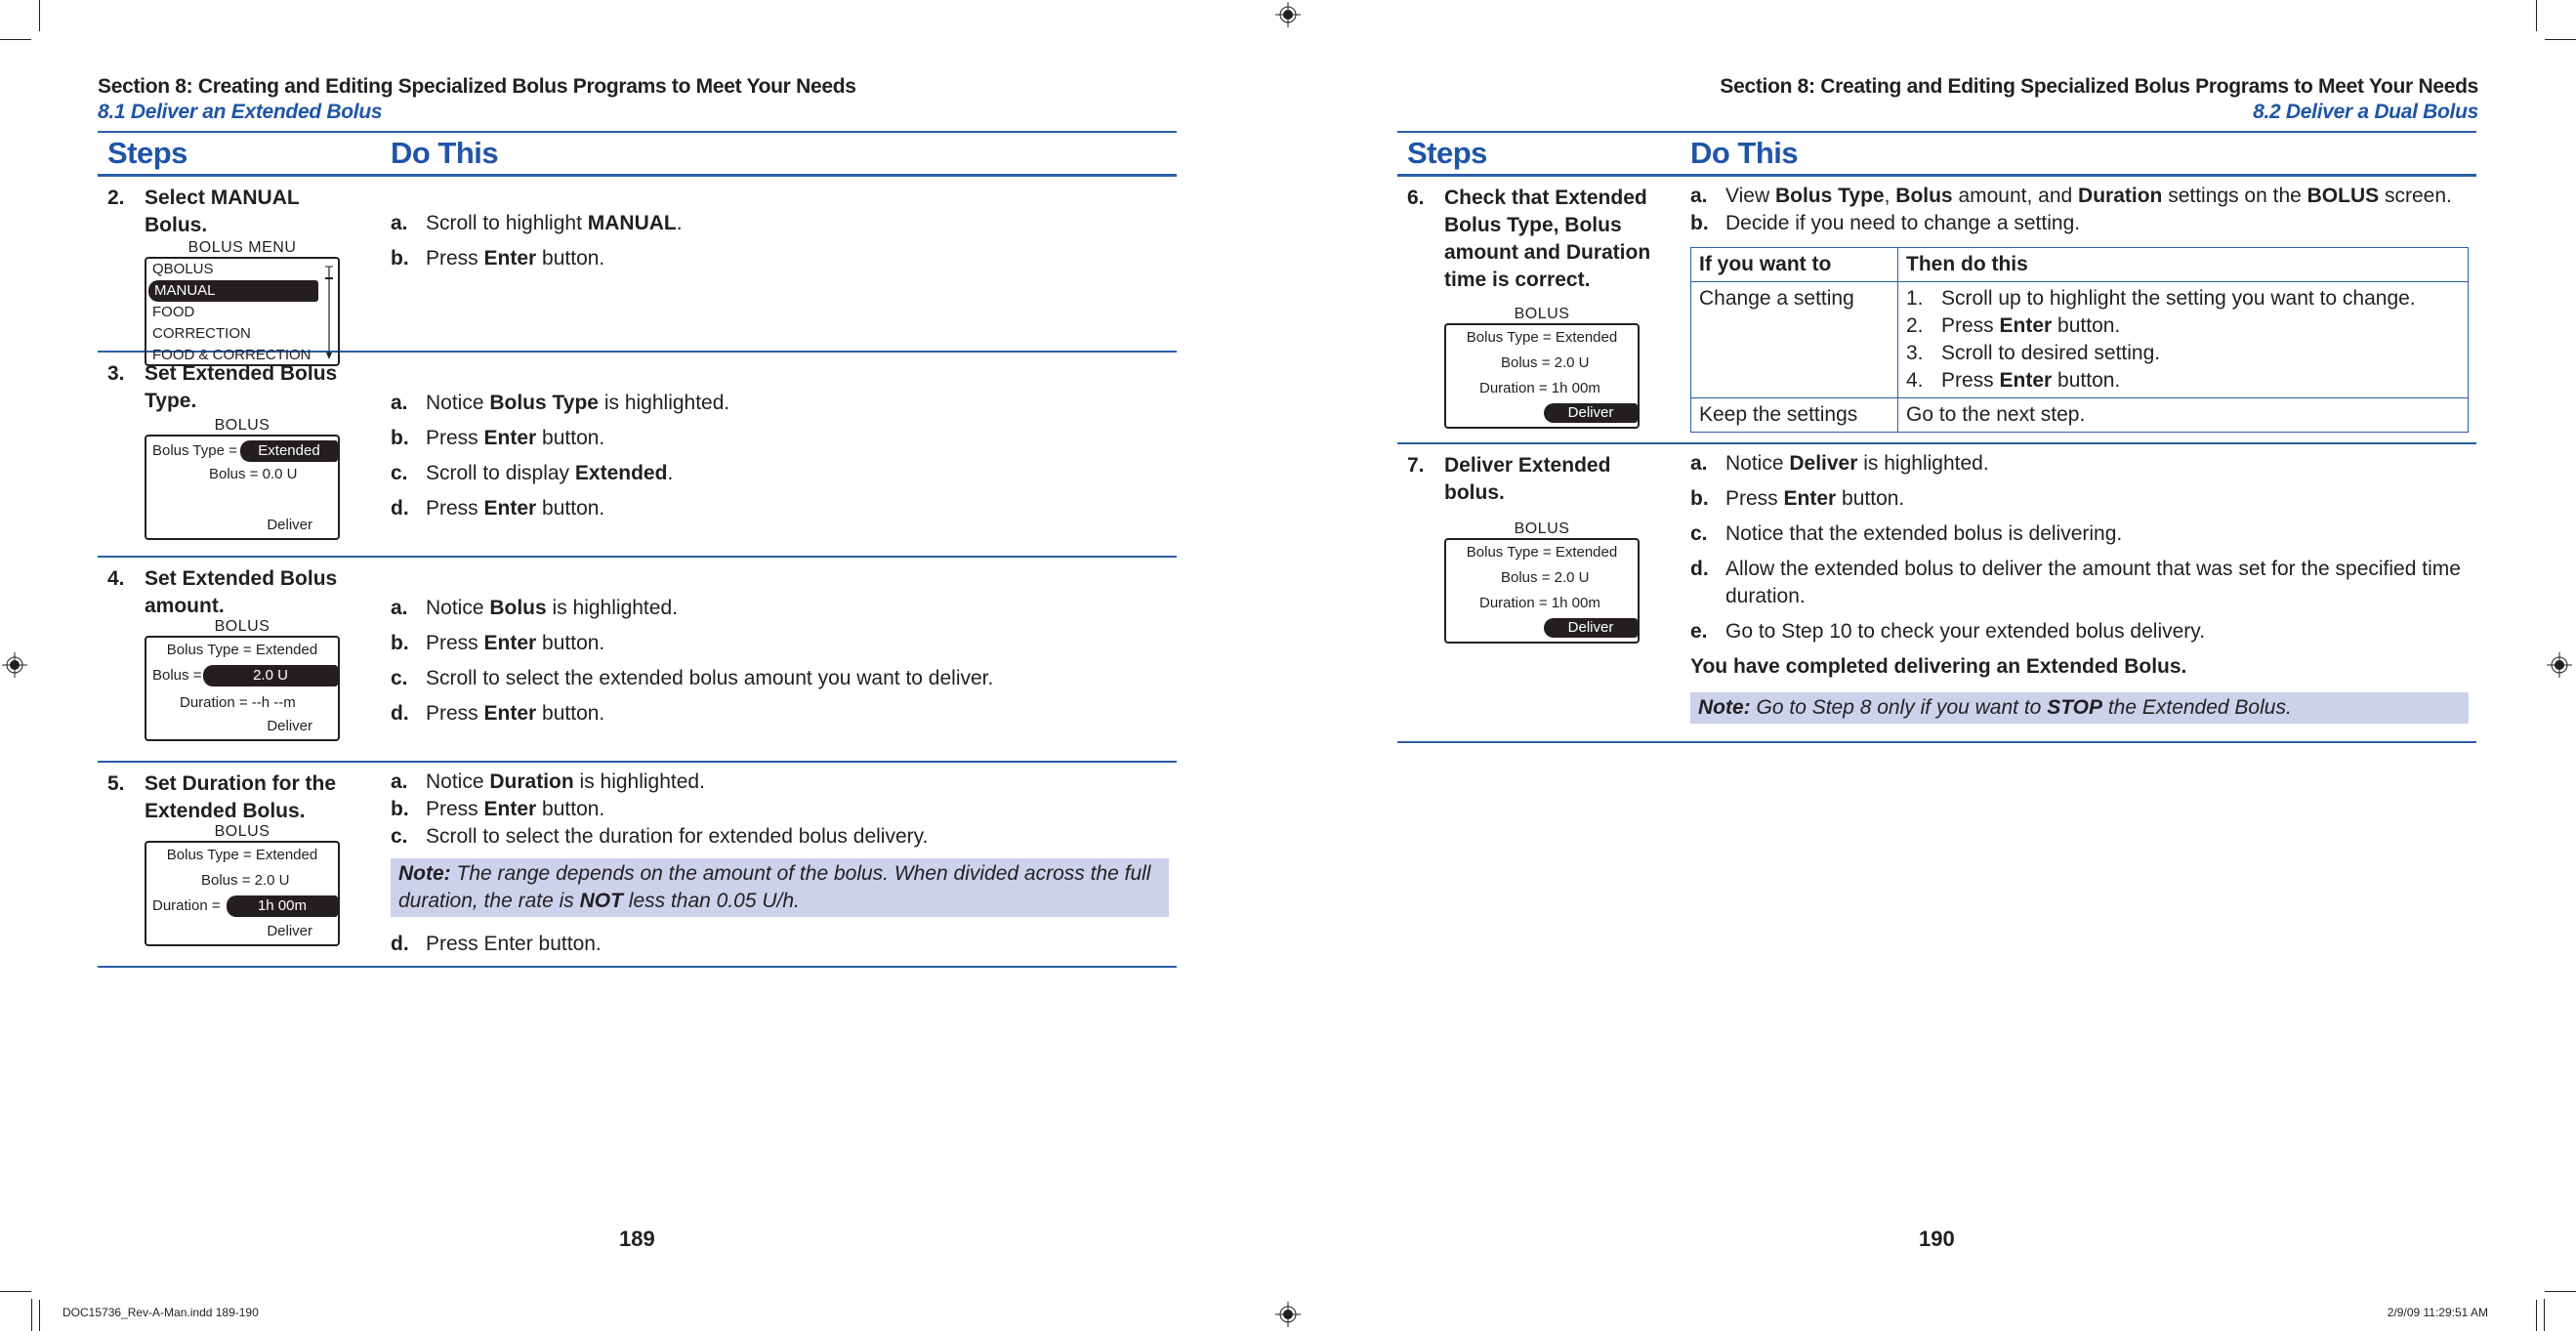  Describe the element at coordinates (116, 783) in the screenshot. I see `step-number: 5.` at that location.